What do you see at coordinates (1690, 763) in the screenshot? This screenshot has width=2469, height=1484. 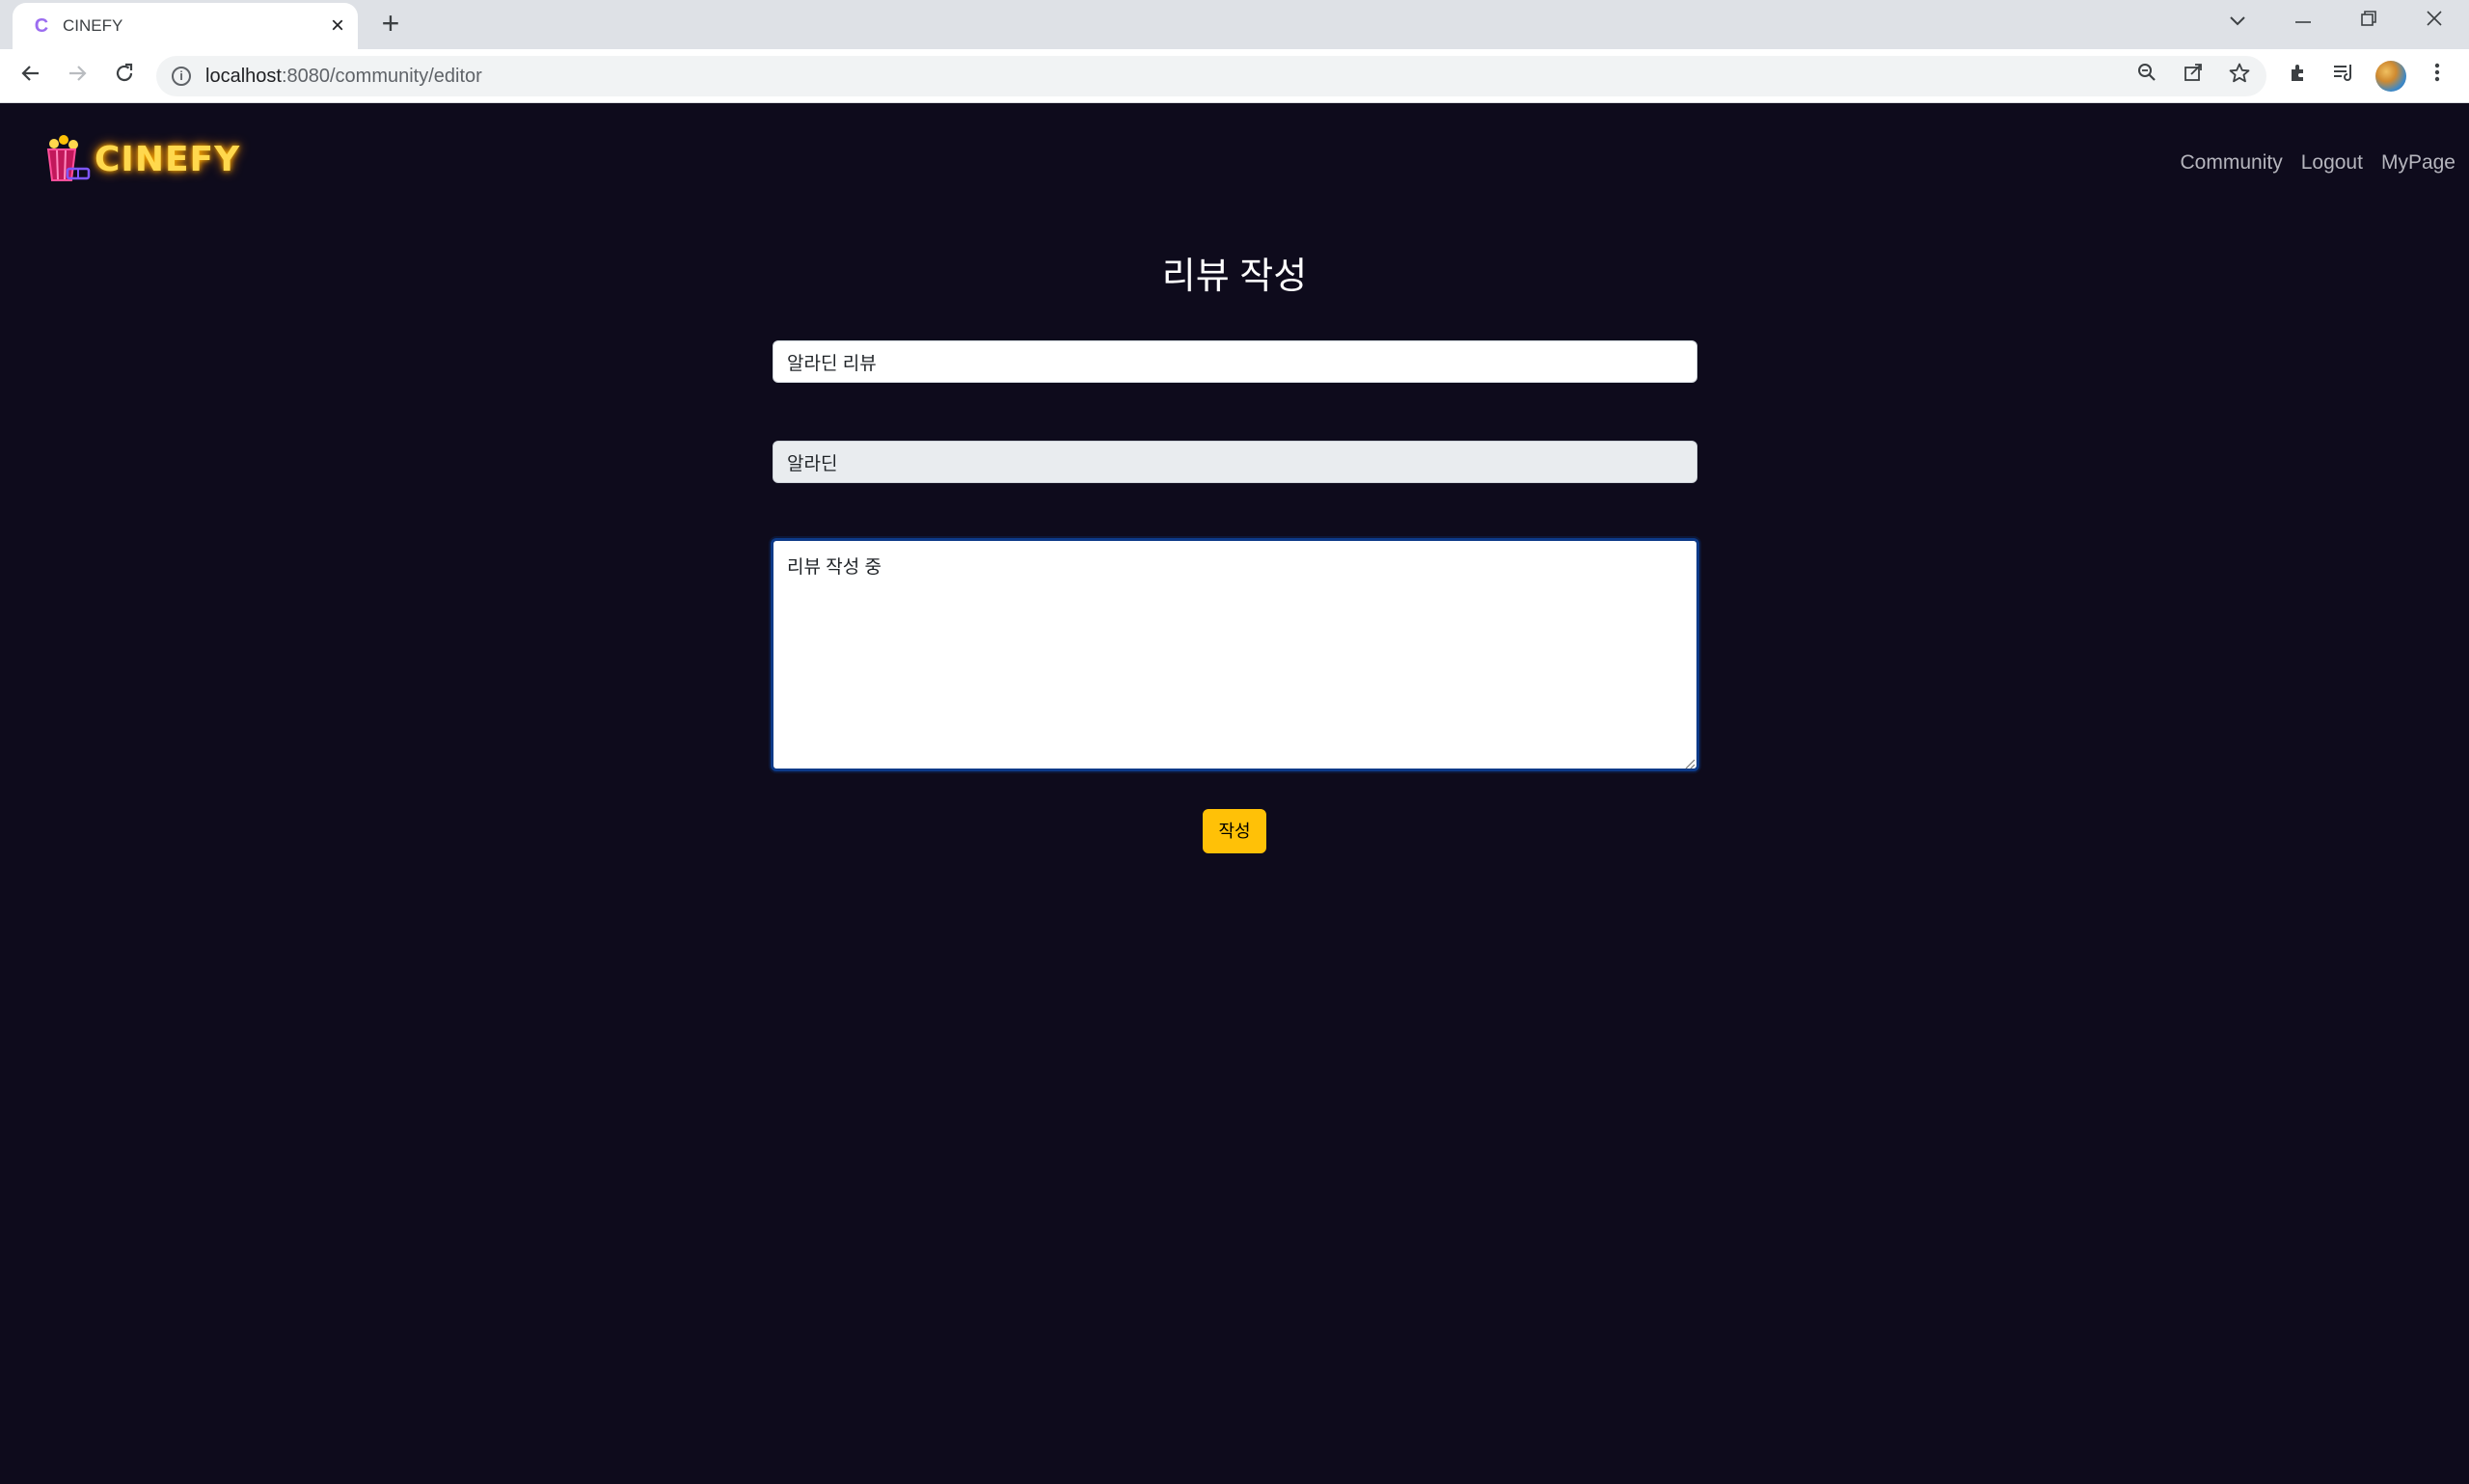 I see `resize-grip-icon` at bounding box center [1690, 763].